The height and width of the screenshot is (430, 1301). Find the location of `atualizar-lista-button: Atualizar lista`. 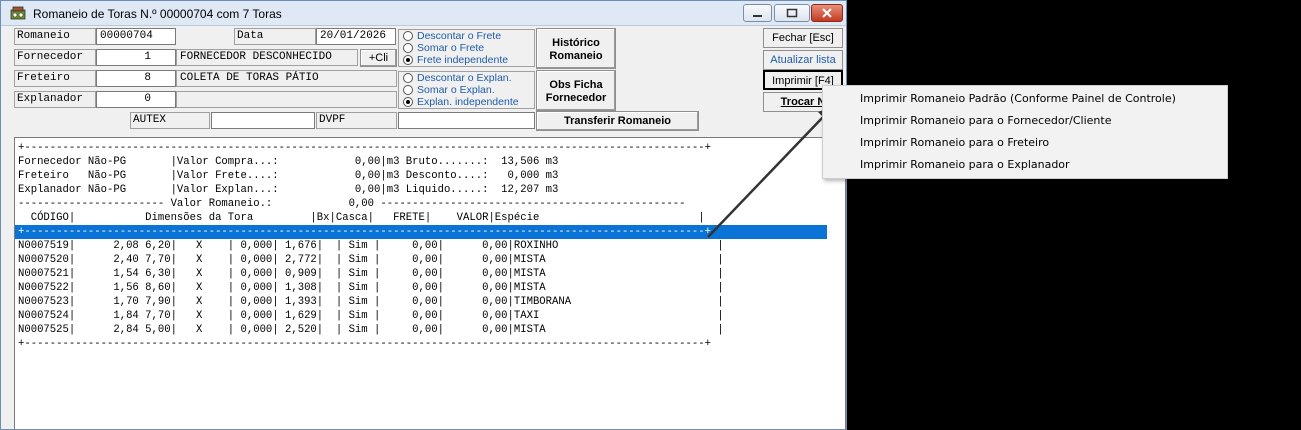

atualizar-lista-button: Atualizar lista is located at coordinates (803, 60).